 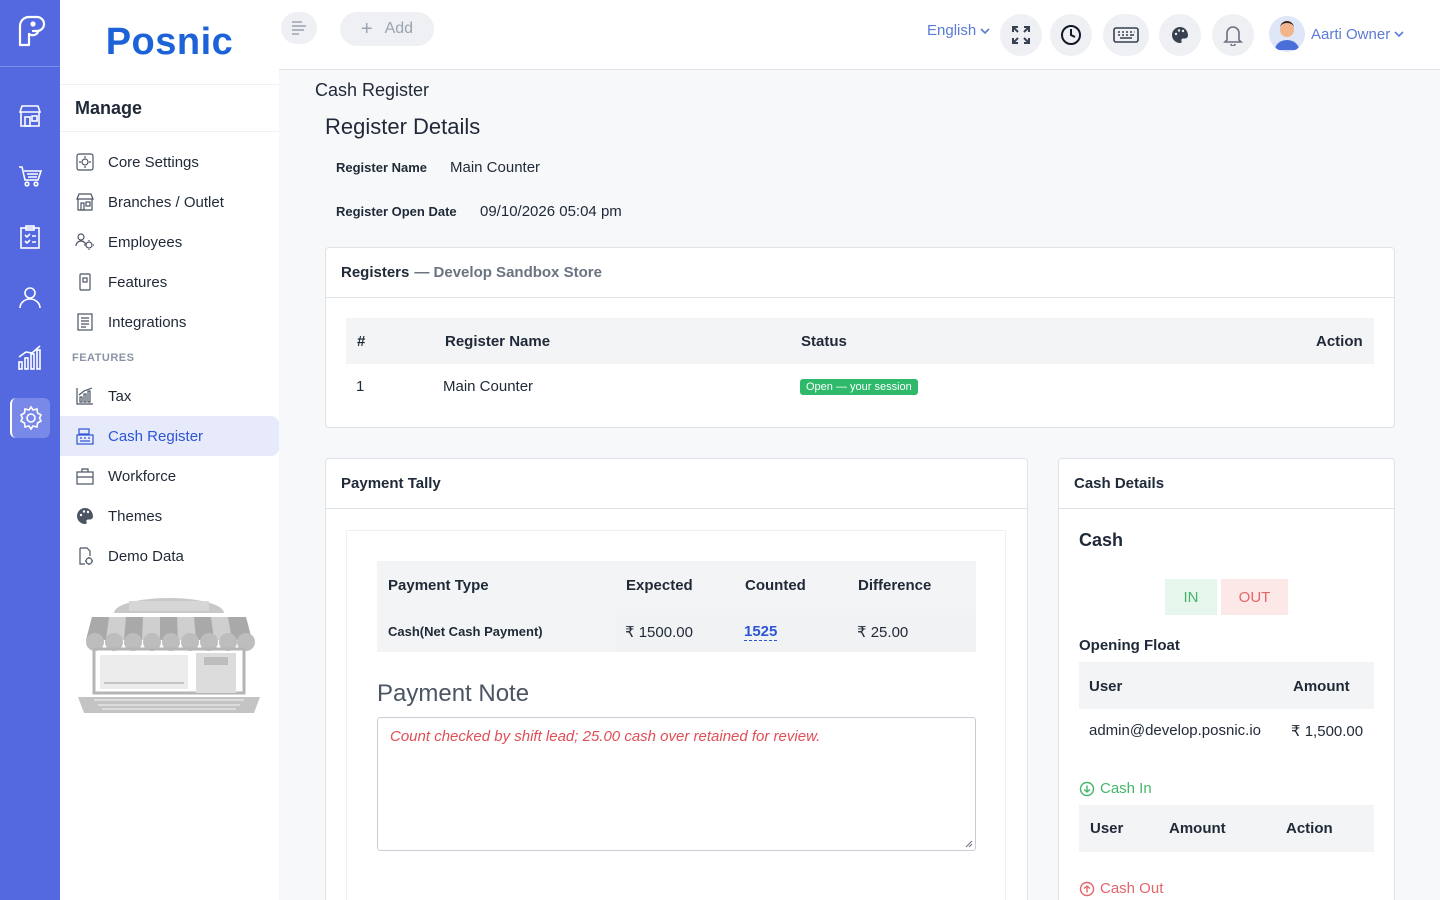 I want to click on breadcrumb: Cash Register, so click(x=372, y=90).